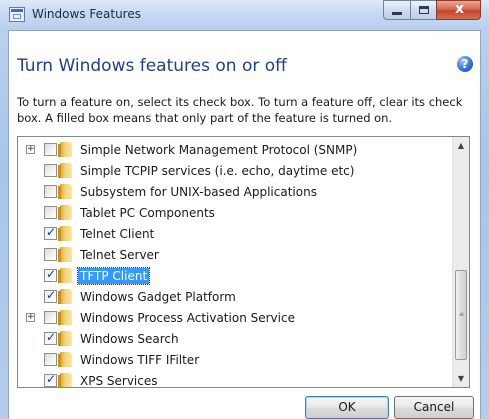  I want to click on scroll-down-arrow-icon: ▼, so click(461, 378).